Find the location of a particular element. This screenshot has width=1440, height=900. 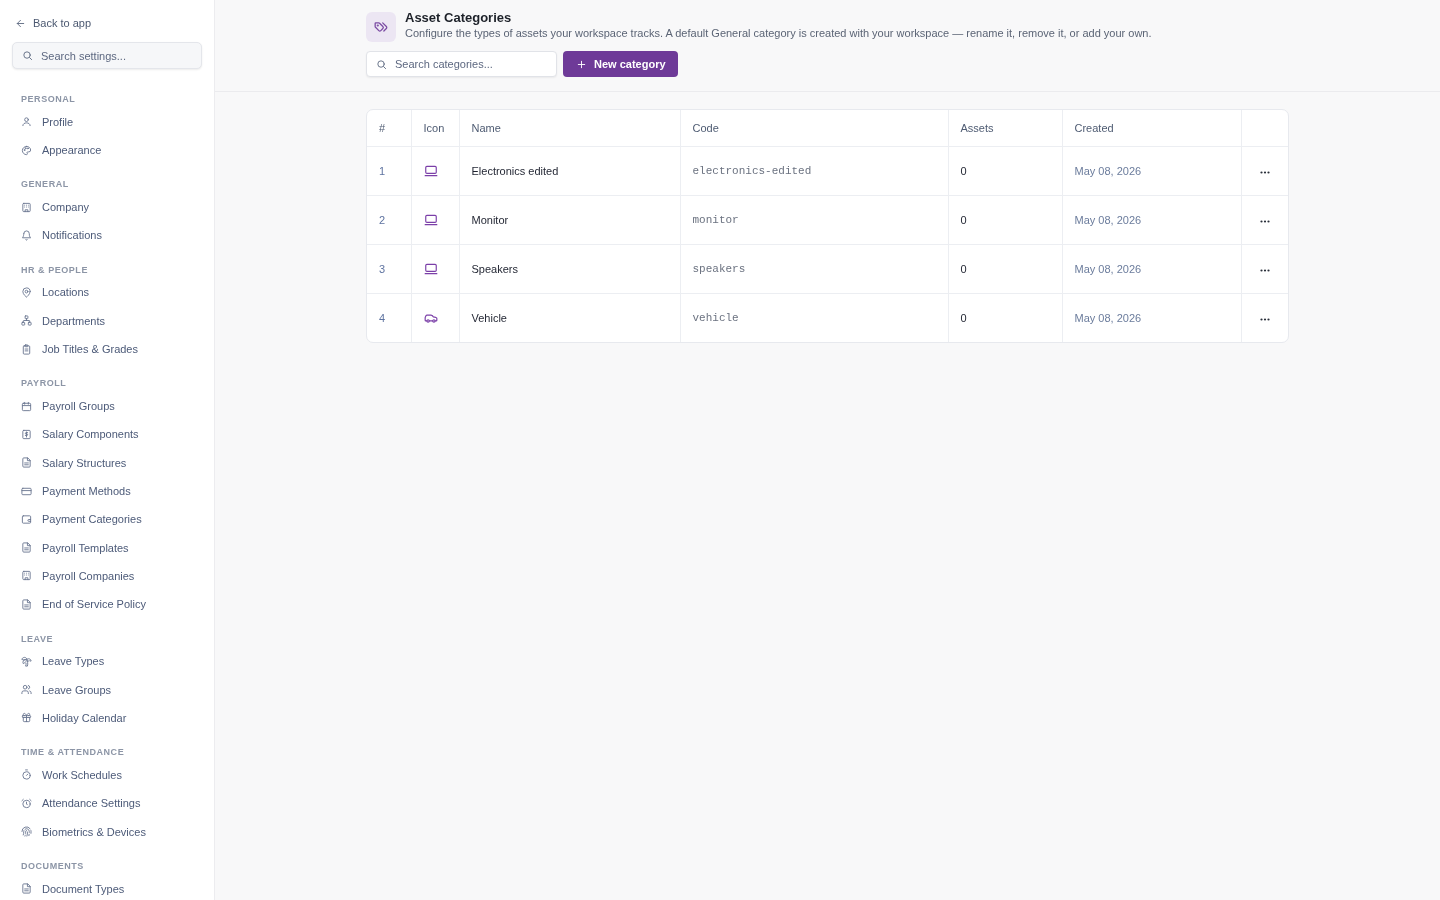

sidebar-item: Profile is located at coordinates (46, 121).